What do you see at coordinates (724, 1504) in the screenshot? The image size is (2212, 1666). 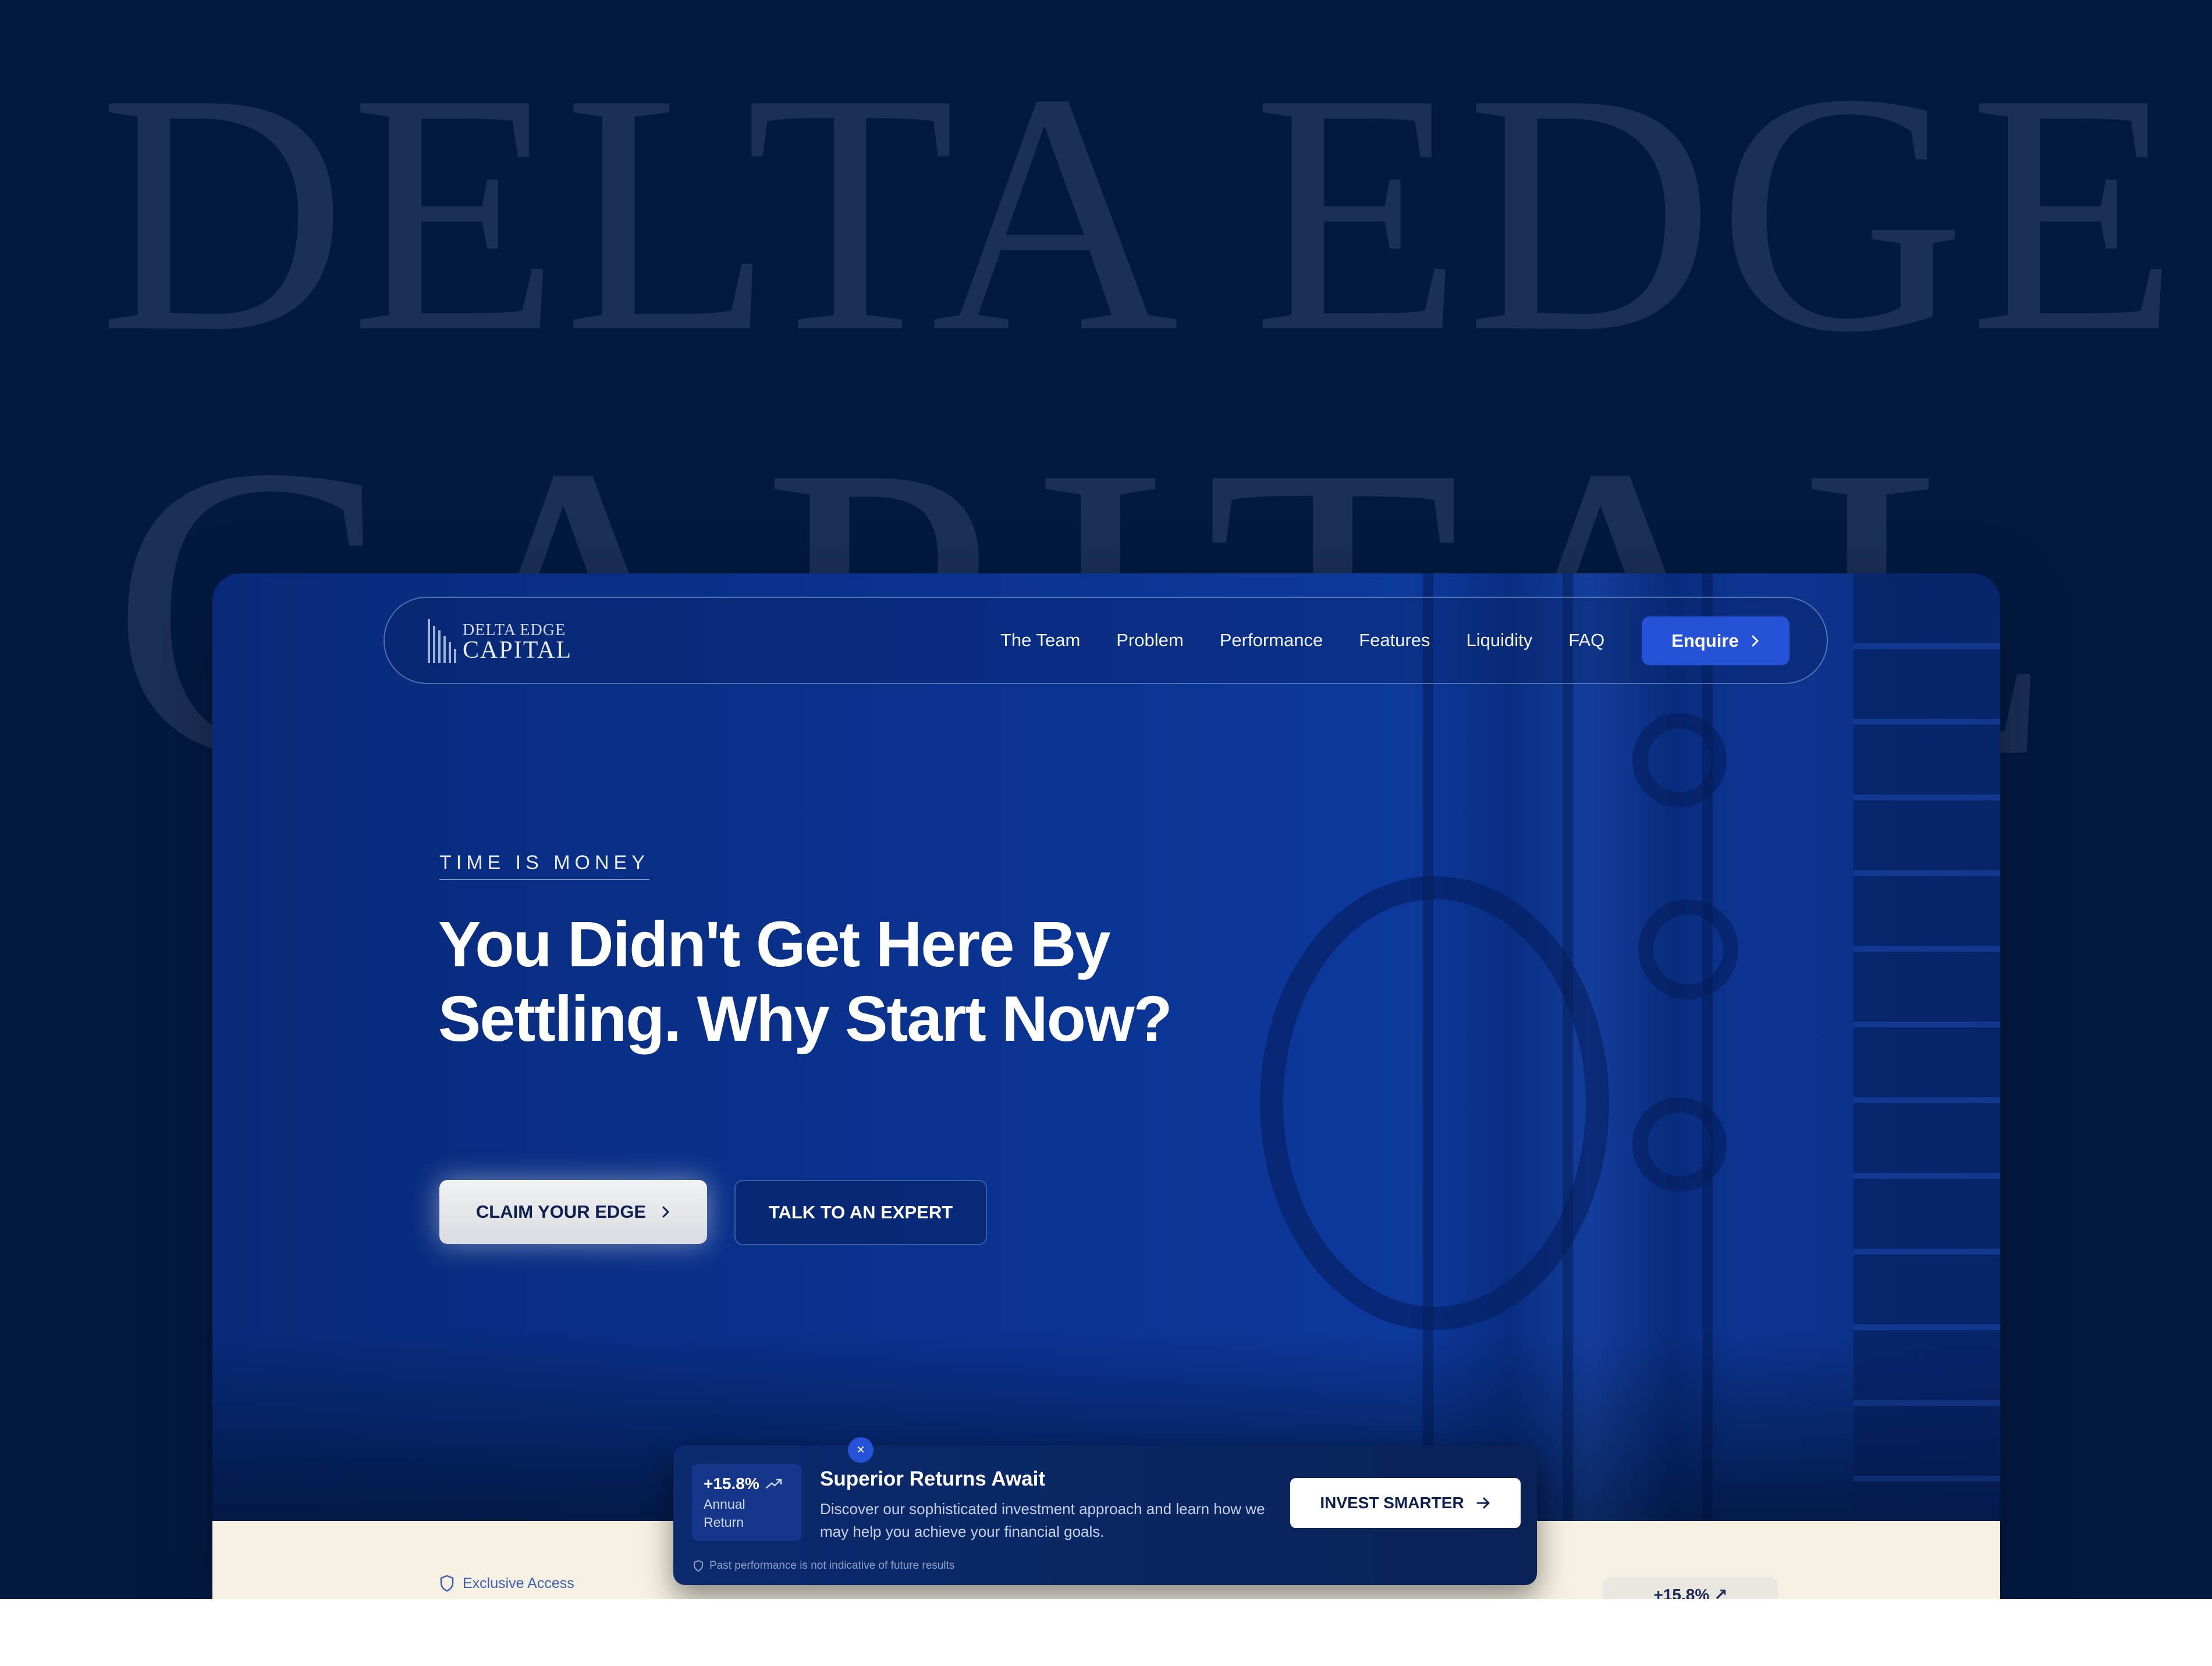 I see `annual-return-label-1: Annual` at bounding box center [724, 1504].